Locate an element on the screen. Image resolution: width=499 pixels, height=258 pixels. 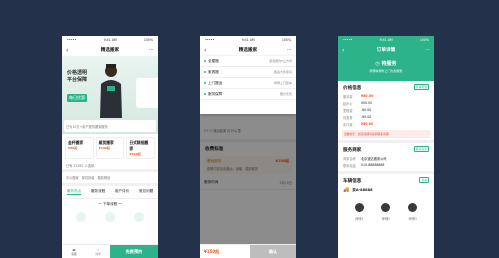
merchant-link: 联系商家 is located at coordinates (421, 149).